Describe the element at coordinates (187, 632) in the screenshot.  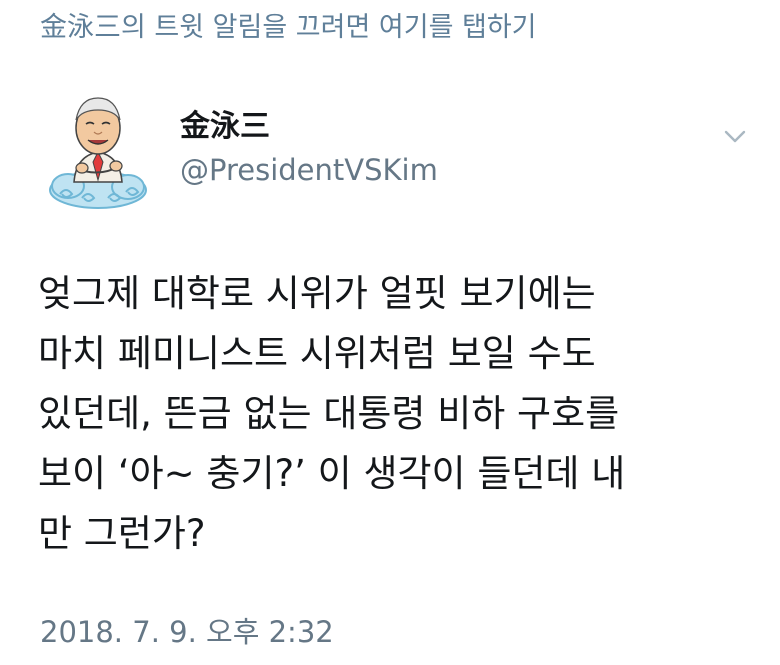
I see `tweet-timestamp: 2018. 7. 9. 오후 2:32` at that location.